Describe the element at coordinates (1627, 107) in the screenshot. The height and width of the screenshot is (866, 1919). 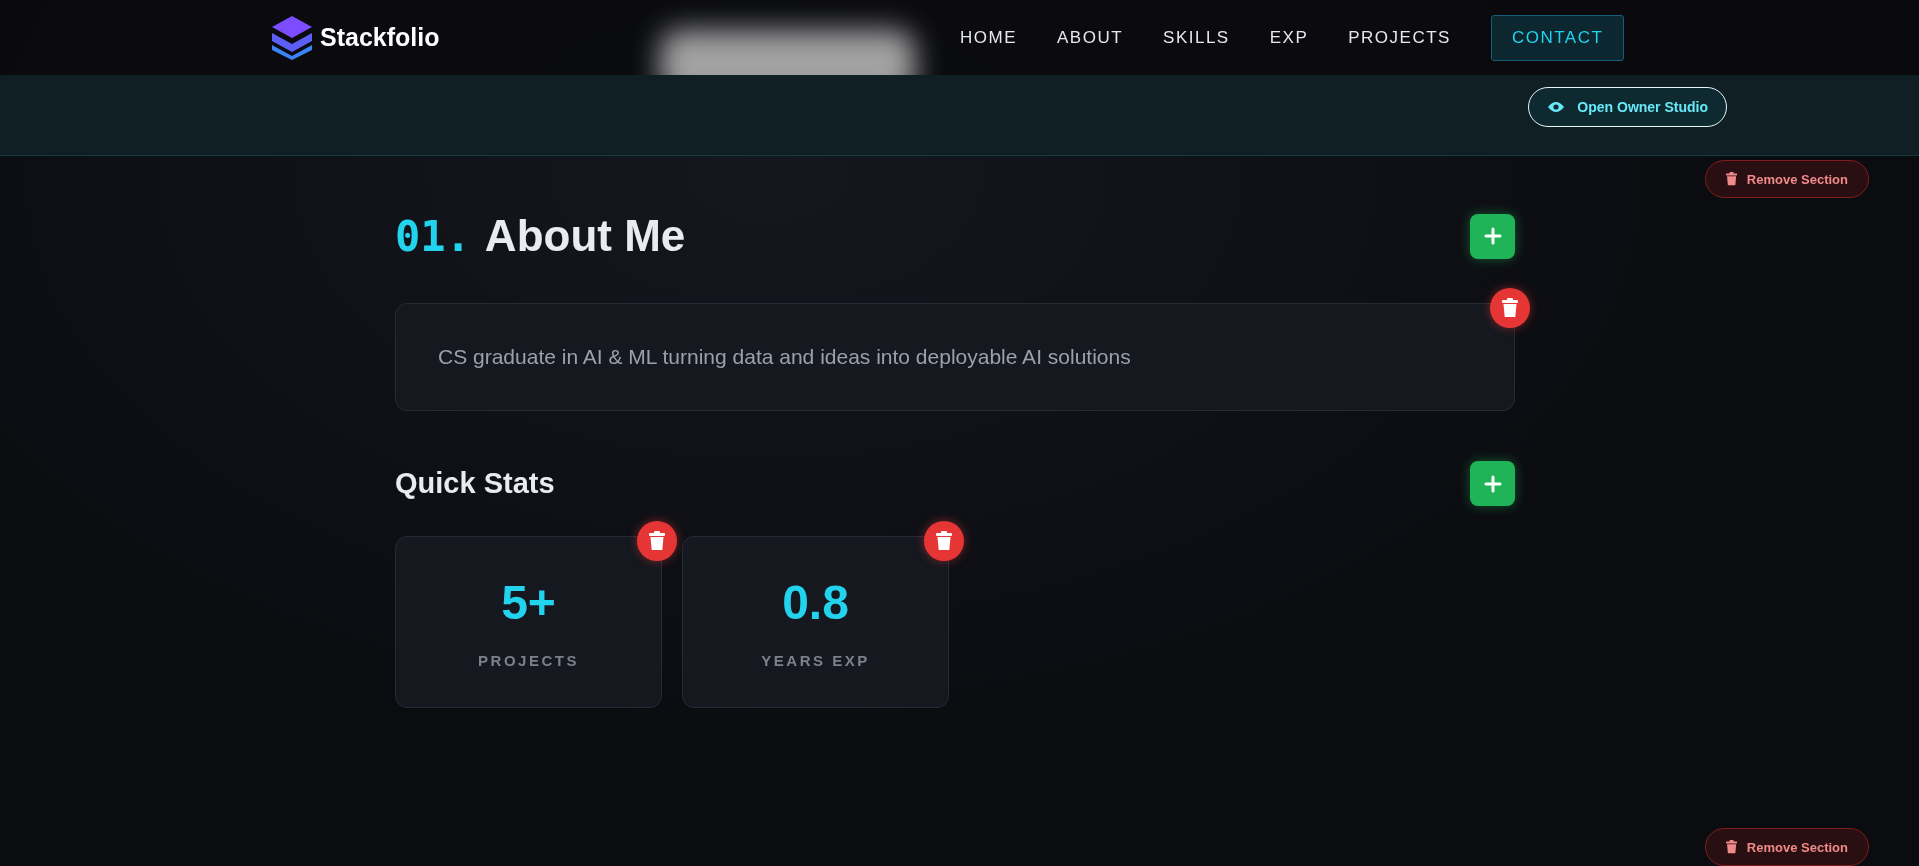
I see `owner-studio-button: Open Owner Studio` at that location.